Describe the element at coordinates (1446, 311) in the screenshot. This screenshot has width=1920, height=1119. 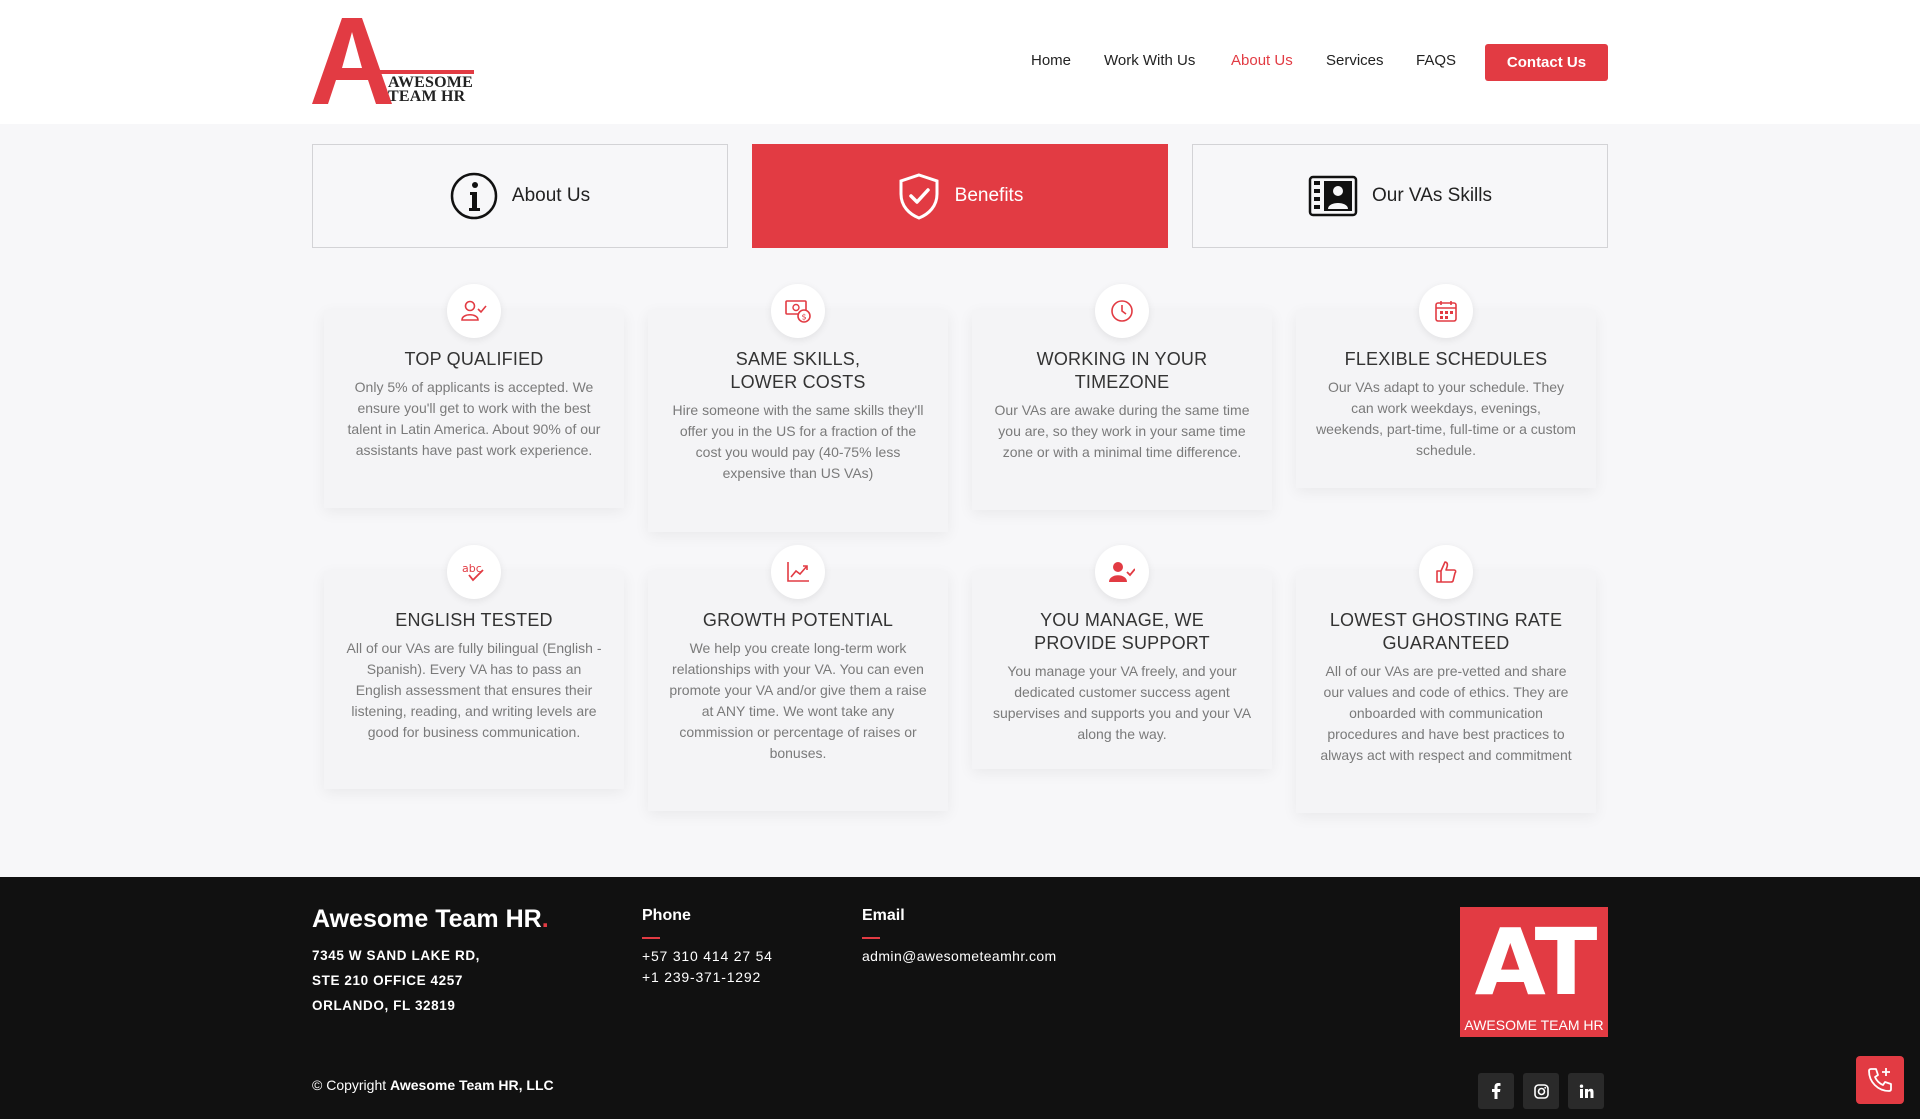
I see `calendar-icon` at that location.